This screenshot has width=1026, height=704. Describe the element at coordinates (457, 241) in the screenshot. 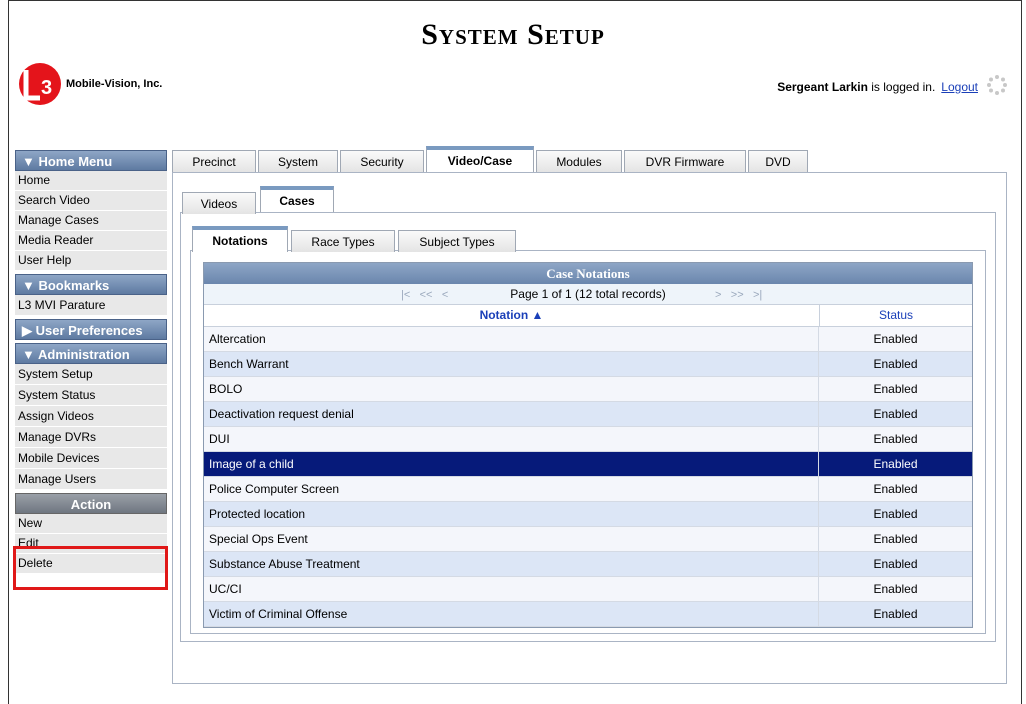

I see `tab-subject-types: Subject Types` at that location.